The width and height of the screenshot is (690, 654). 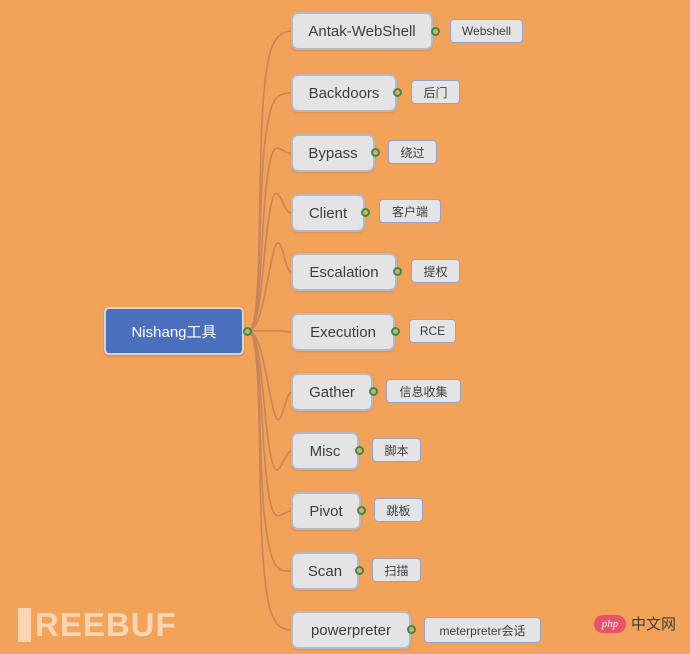 I want to click on leaf-label: 绕过, so click(x=412, y=152).